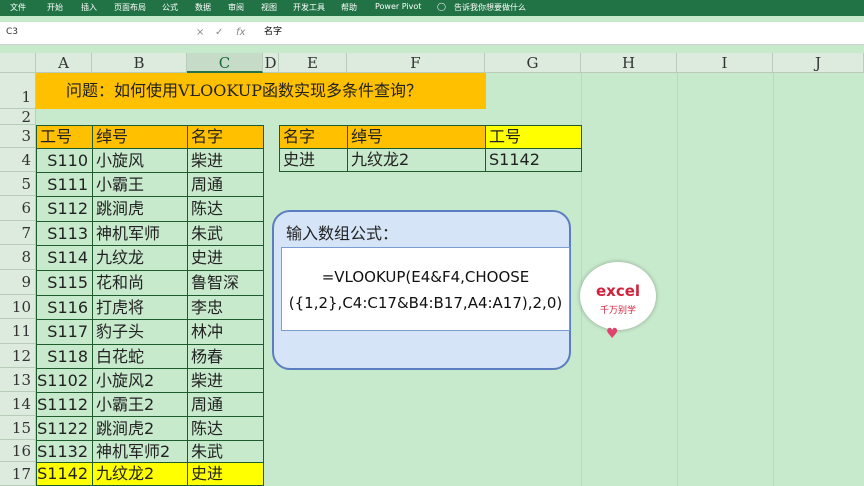 The width and height of the screenshot is (864, 486). Describe the element at coordinates (18, 184) in the screenshot. I see `row-header-5: 5` at that location.